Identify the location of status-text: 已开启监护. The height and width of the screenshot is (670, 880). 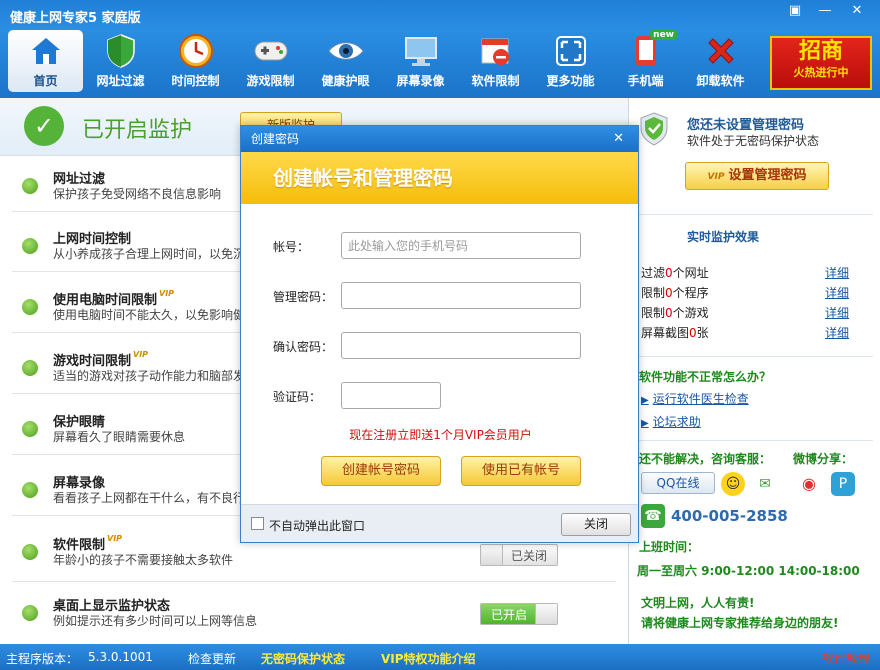
(137, 130).